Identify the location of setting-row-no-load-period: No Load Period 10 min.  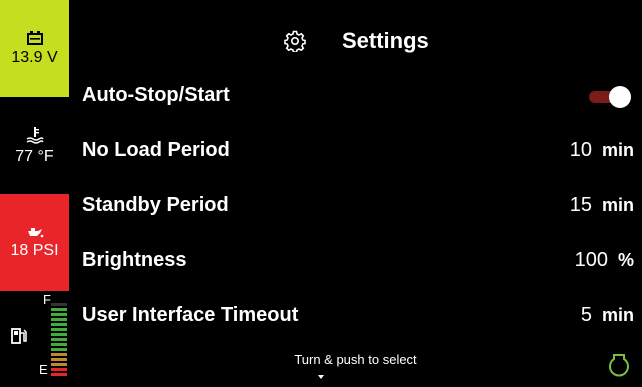
(358, 156).